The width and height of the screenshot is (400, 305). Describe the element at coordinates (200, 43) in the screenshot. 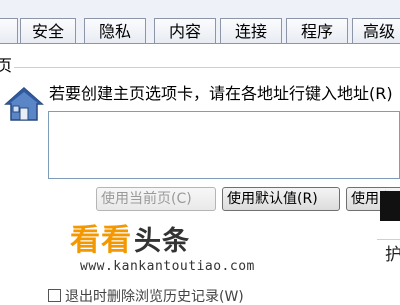

I see `tab-underline` at that location.